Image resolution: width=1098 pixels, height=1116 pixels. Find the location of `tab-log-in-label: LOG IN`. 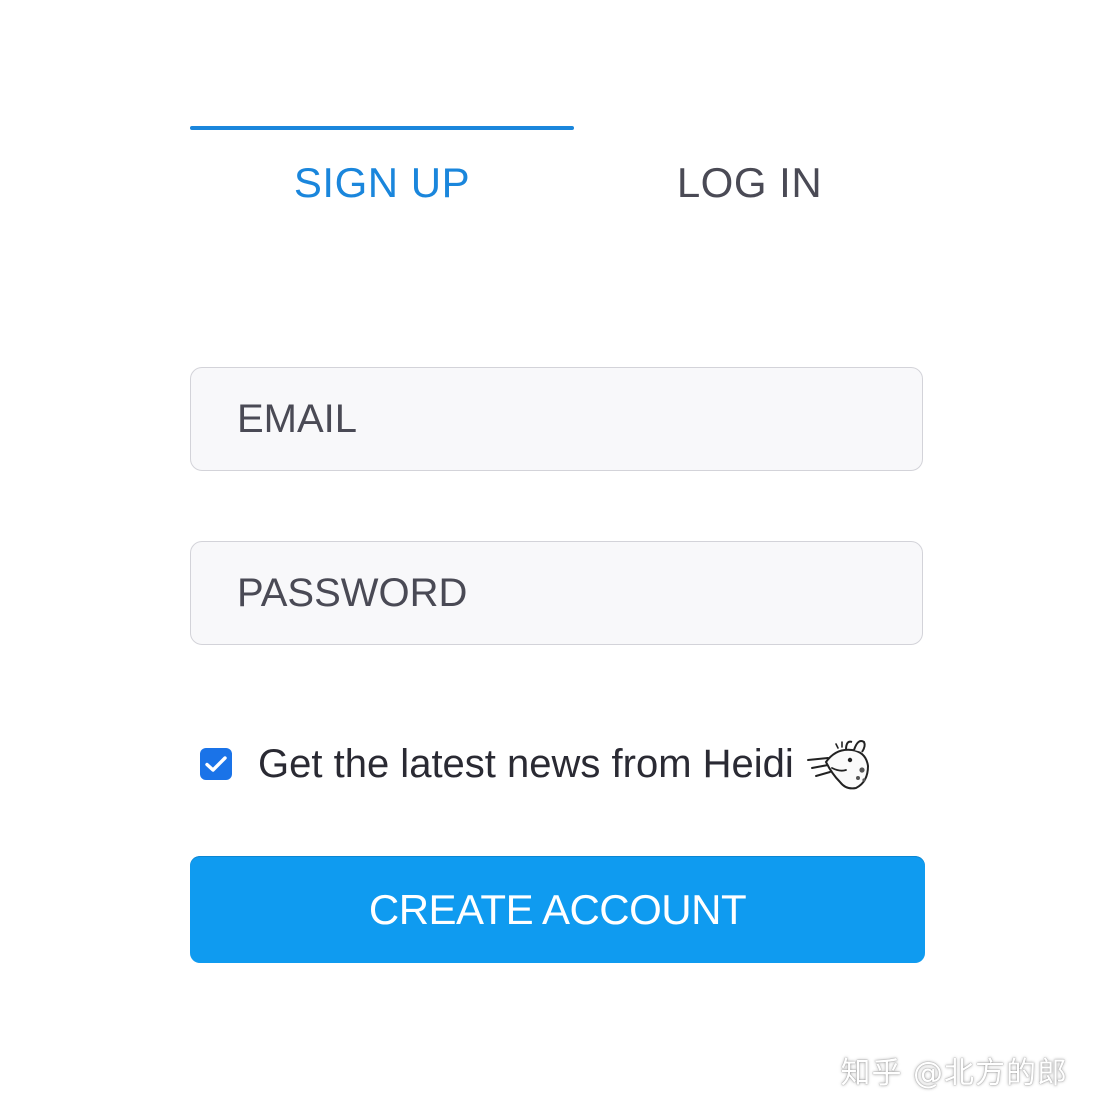

tab-log-in-label: LOG IN is located at coordinates (749, 182).